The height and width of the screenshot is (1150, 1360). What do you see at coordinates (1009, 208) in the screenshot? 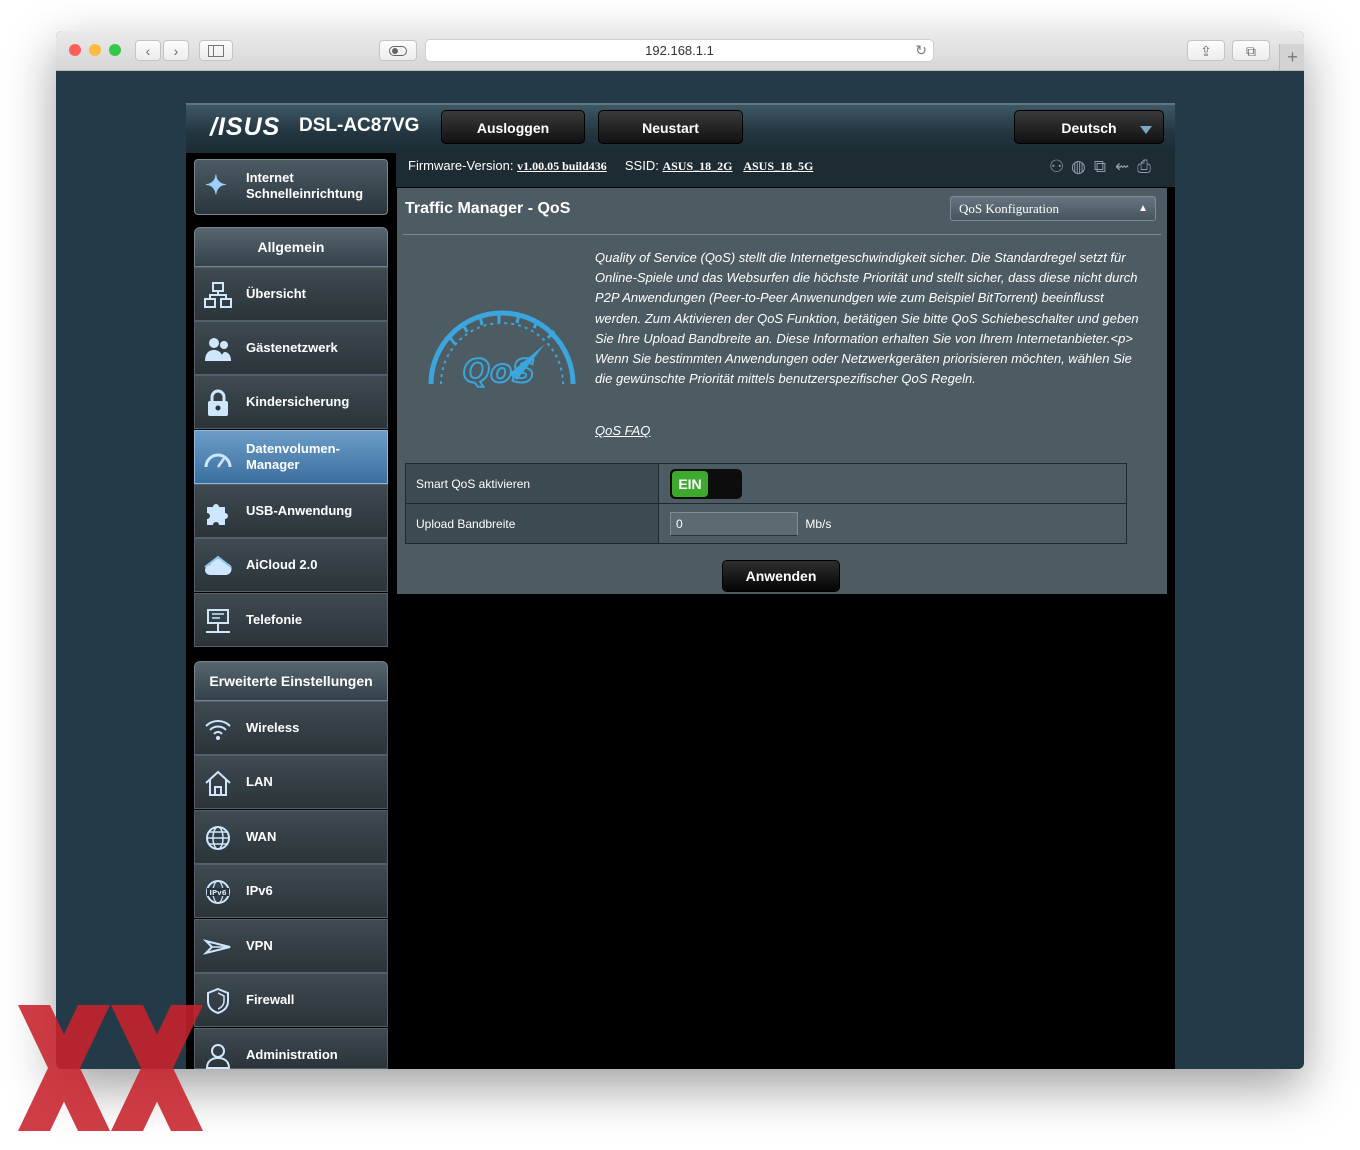
I see `select-value: QoS Konfiguration` at bounding box center [1009, 208].